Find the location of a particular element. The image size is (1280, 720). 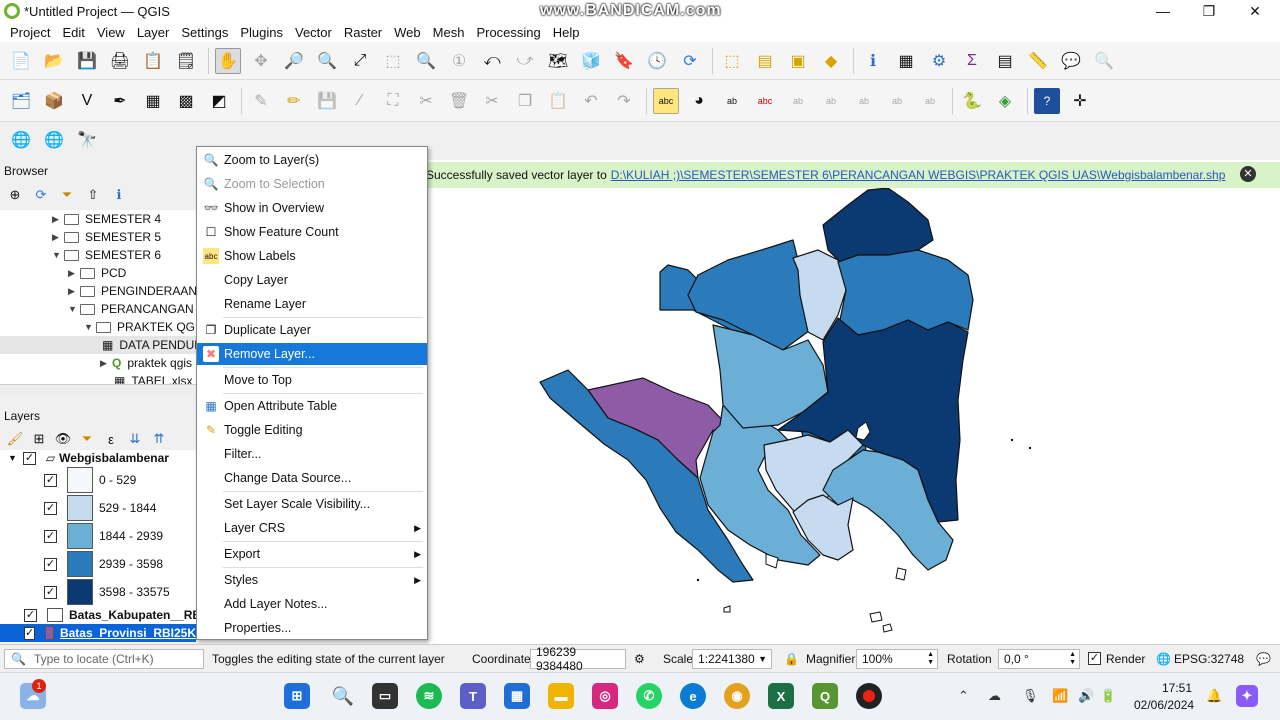

legend-class-row: ✓ 2939 - 3598 is located at coordinates (103, 564).